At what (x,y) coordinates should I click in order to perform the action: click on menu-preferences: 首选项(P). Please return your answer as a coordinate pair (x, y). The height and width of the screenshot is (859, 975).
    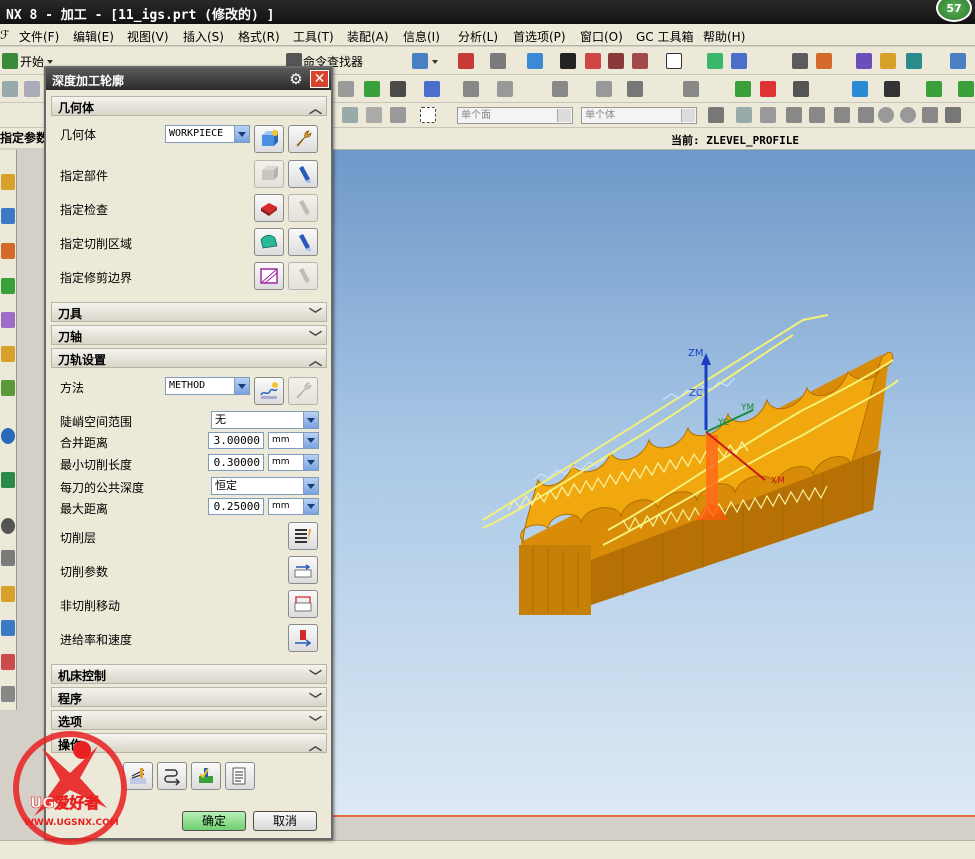
    Looking at the image, I should click on (539, 36).